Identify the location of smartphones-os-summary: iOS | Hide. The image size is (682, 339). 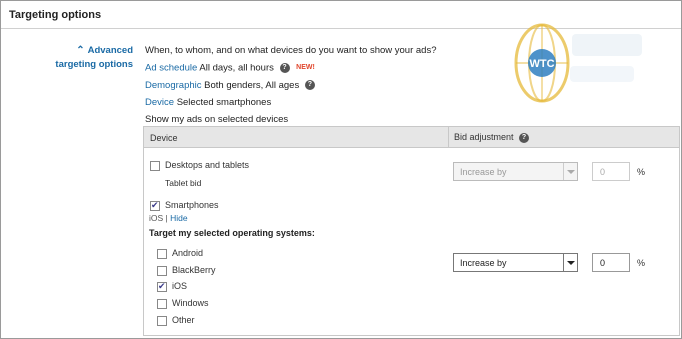
(168, 218).